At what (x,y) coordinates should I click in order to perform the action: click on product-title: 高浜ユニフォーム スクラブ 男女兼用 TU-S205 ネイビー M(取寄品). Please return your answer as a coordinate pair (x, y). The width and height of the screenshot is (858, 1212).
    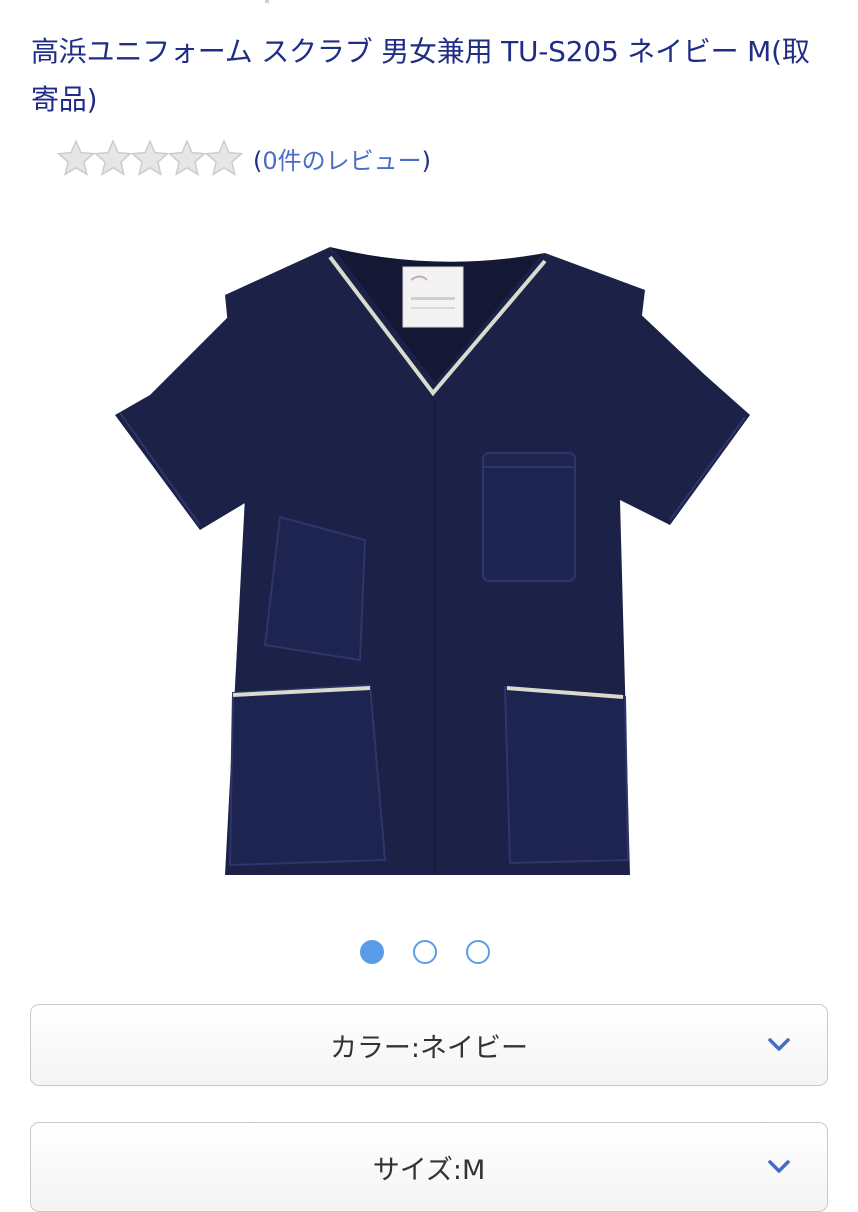
    Looking at the image, I should click on (420, 75).